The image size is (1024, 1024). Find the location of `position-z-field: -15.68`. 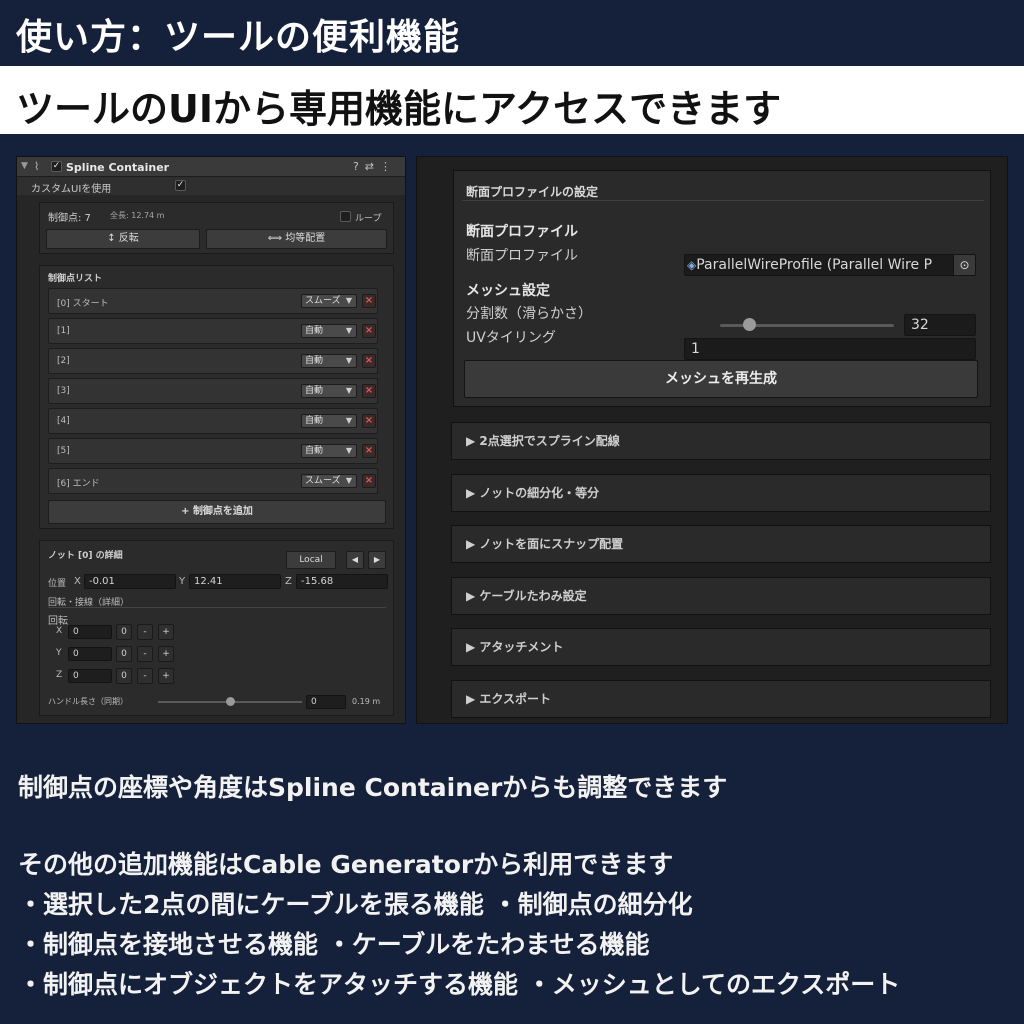

position-z-field: -15.68 is located at coordinates (342, 581).